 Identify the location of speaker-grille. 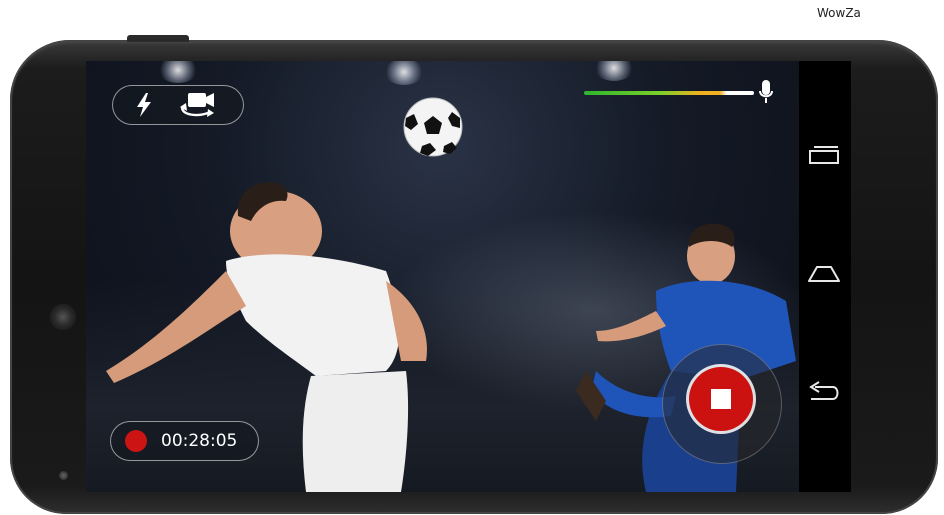
(63, 317).